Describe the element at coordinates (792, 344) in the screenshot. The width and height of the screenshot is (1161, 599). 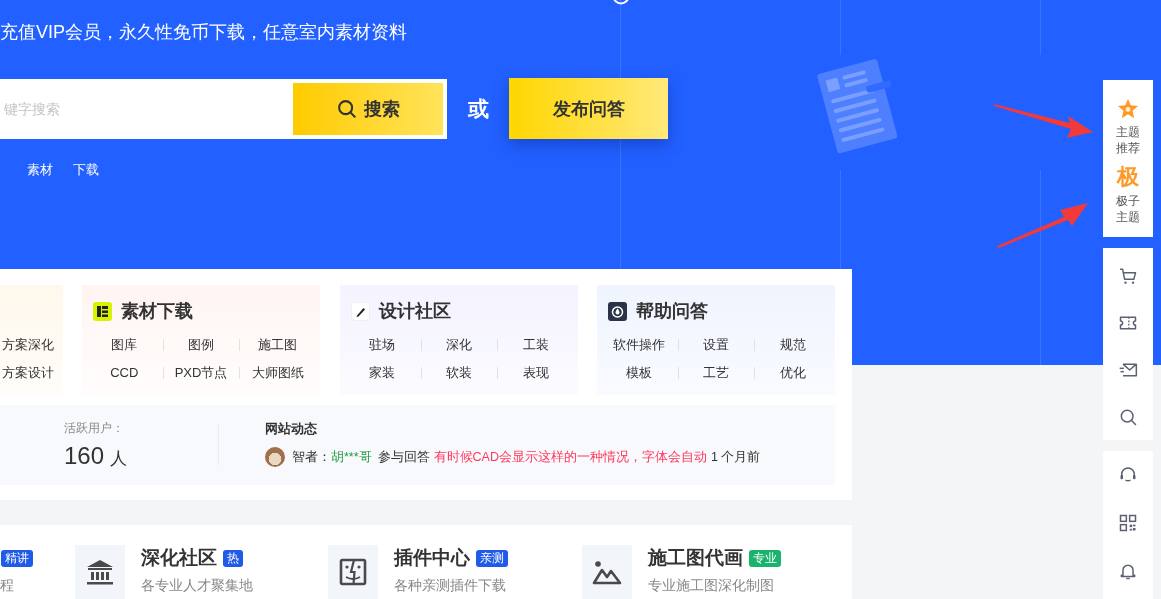
I see `category-link: 规范` at that location.